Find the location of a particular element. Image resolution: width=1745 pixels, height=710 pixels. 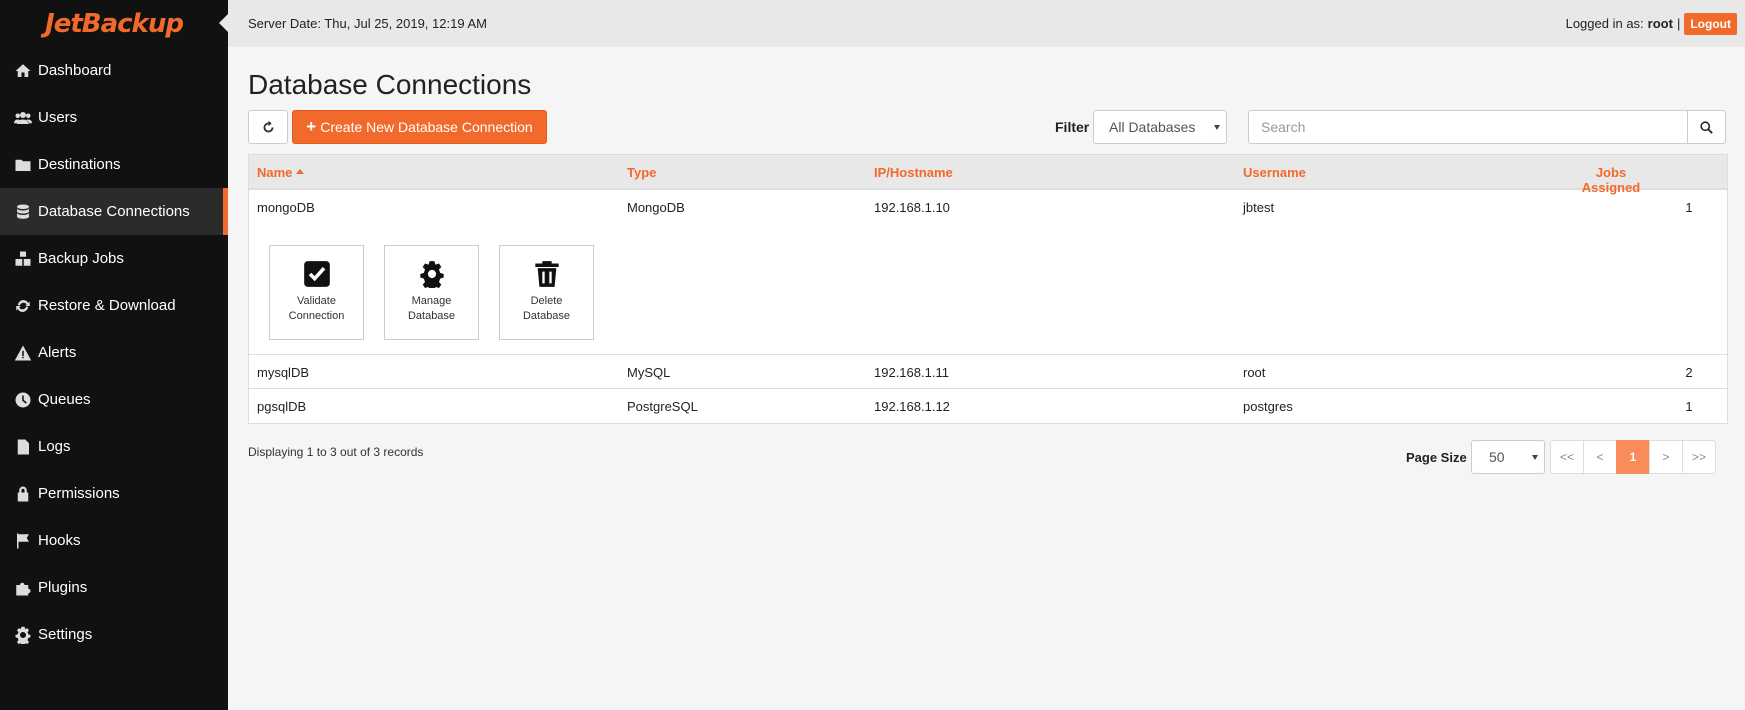

sidebar-item-backup-jobs: Backup Jobs is located at coordinates (114, 258).